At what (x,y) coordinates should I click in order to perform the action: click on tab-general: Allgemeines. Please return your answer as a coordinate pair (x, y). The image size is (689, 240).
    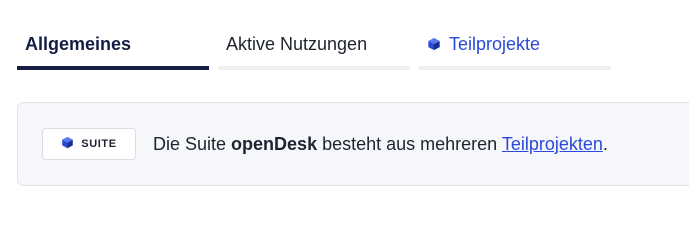
    Looking at the image, I should click on (113, 46).